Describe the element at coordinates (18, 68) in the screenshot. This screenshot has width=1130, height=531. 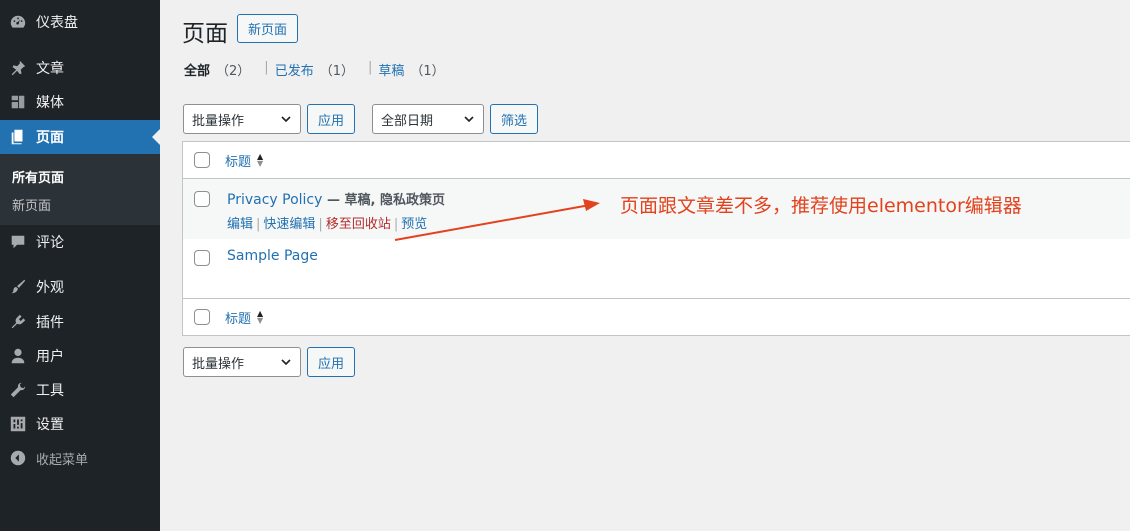
I see `pin-icon` at that location.